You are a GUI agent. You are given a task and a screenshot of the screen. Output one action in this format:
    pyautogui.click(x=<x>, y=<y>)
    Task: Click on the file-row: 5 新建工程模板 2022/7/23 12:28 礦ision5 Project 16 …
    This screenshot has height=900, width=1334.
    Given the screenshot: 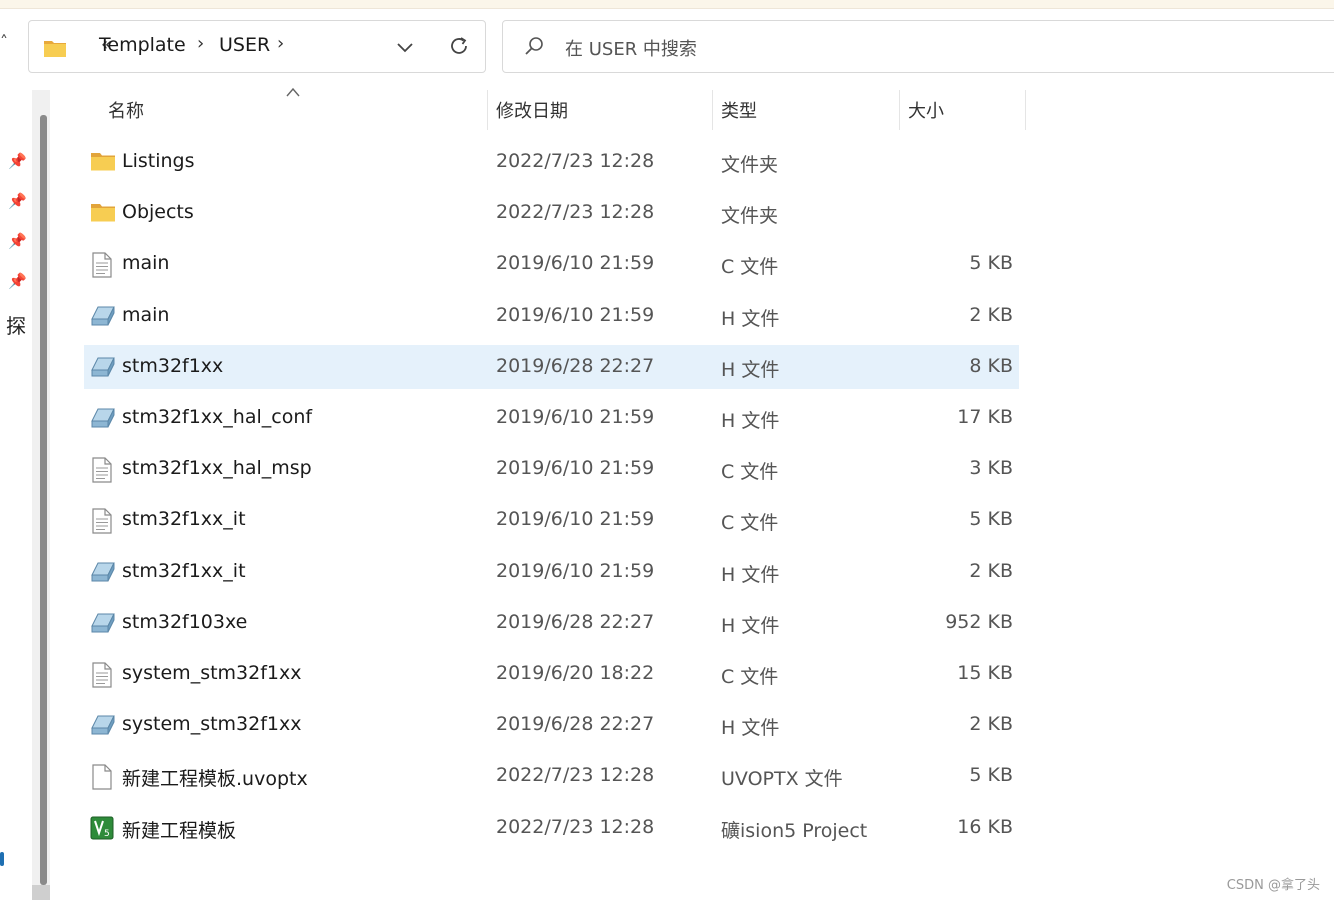 What is the action you would take?
    pyautogui.click(x=551, y=828)
    